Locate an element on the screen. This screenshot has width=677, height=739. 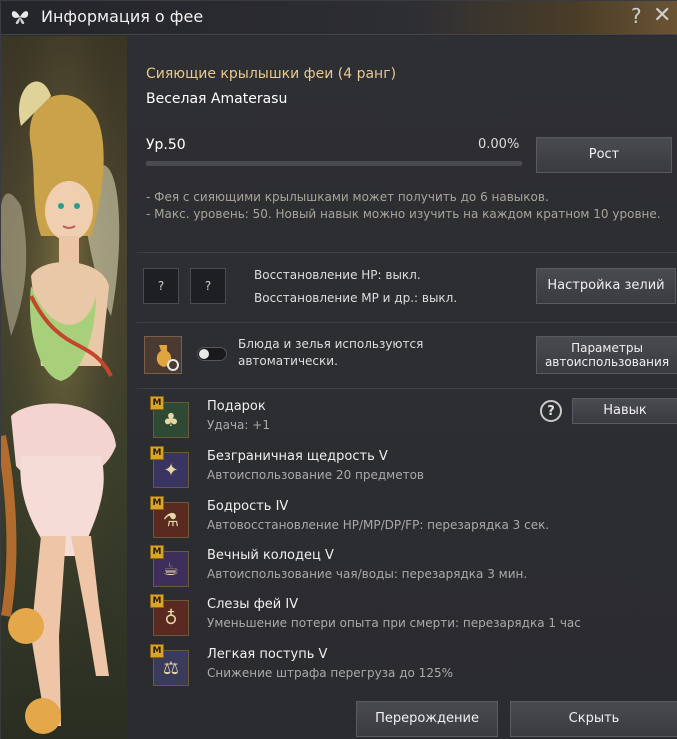
butterfly-icon is located at coordinates (20, 17).